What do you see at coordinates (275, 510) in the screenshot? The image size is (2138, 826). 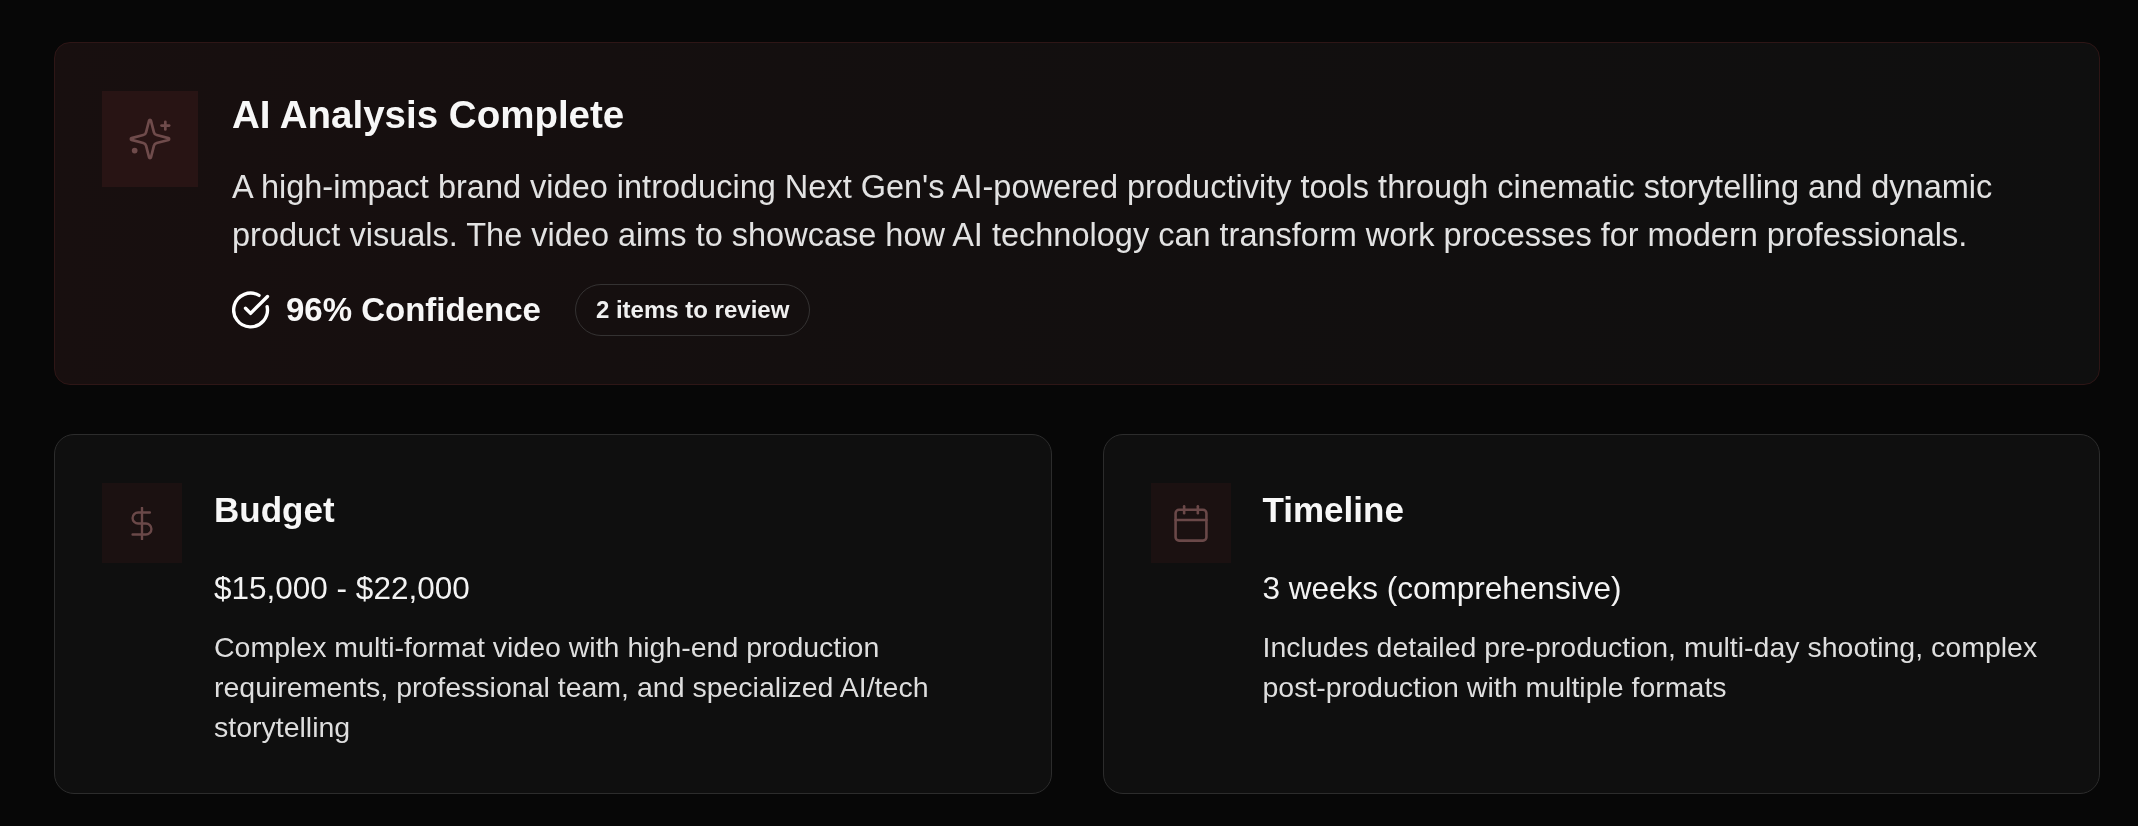 I see `card-title: Budget` at bounding box center [275, 510].